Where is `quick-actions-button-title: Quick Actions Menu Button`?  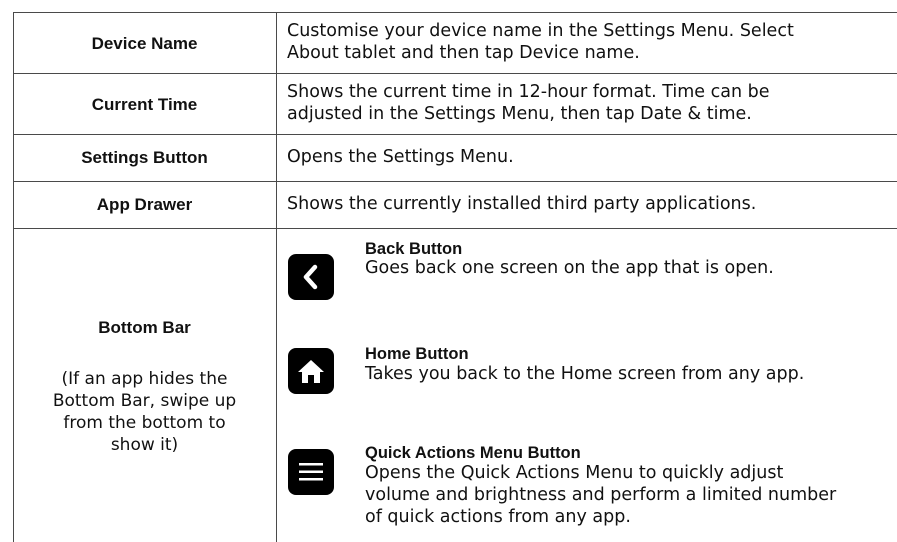 quick-actions-button-title: Quick Actions Menu Button is located at coordinates (473, 453).